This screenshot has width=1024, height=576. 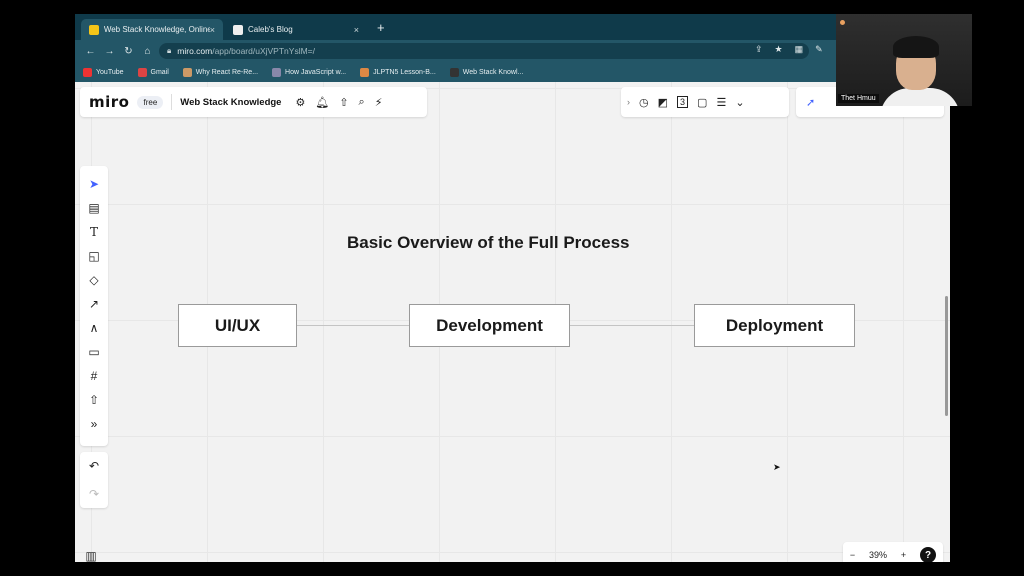 What do you see at coordinates (270, 29) in the screenshot?
I see `tab-title: Caleb's Blog` at bounding box center [270, 29].